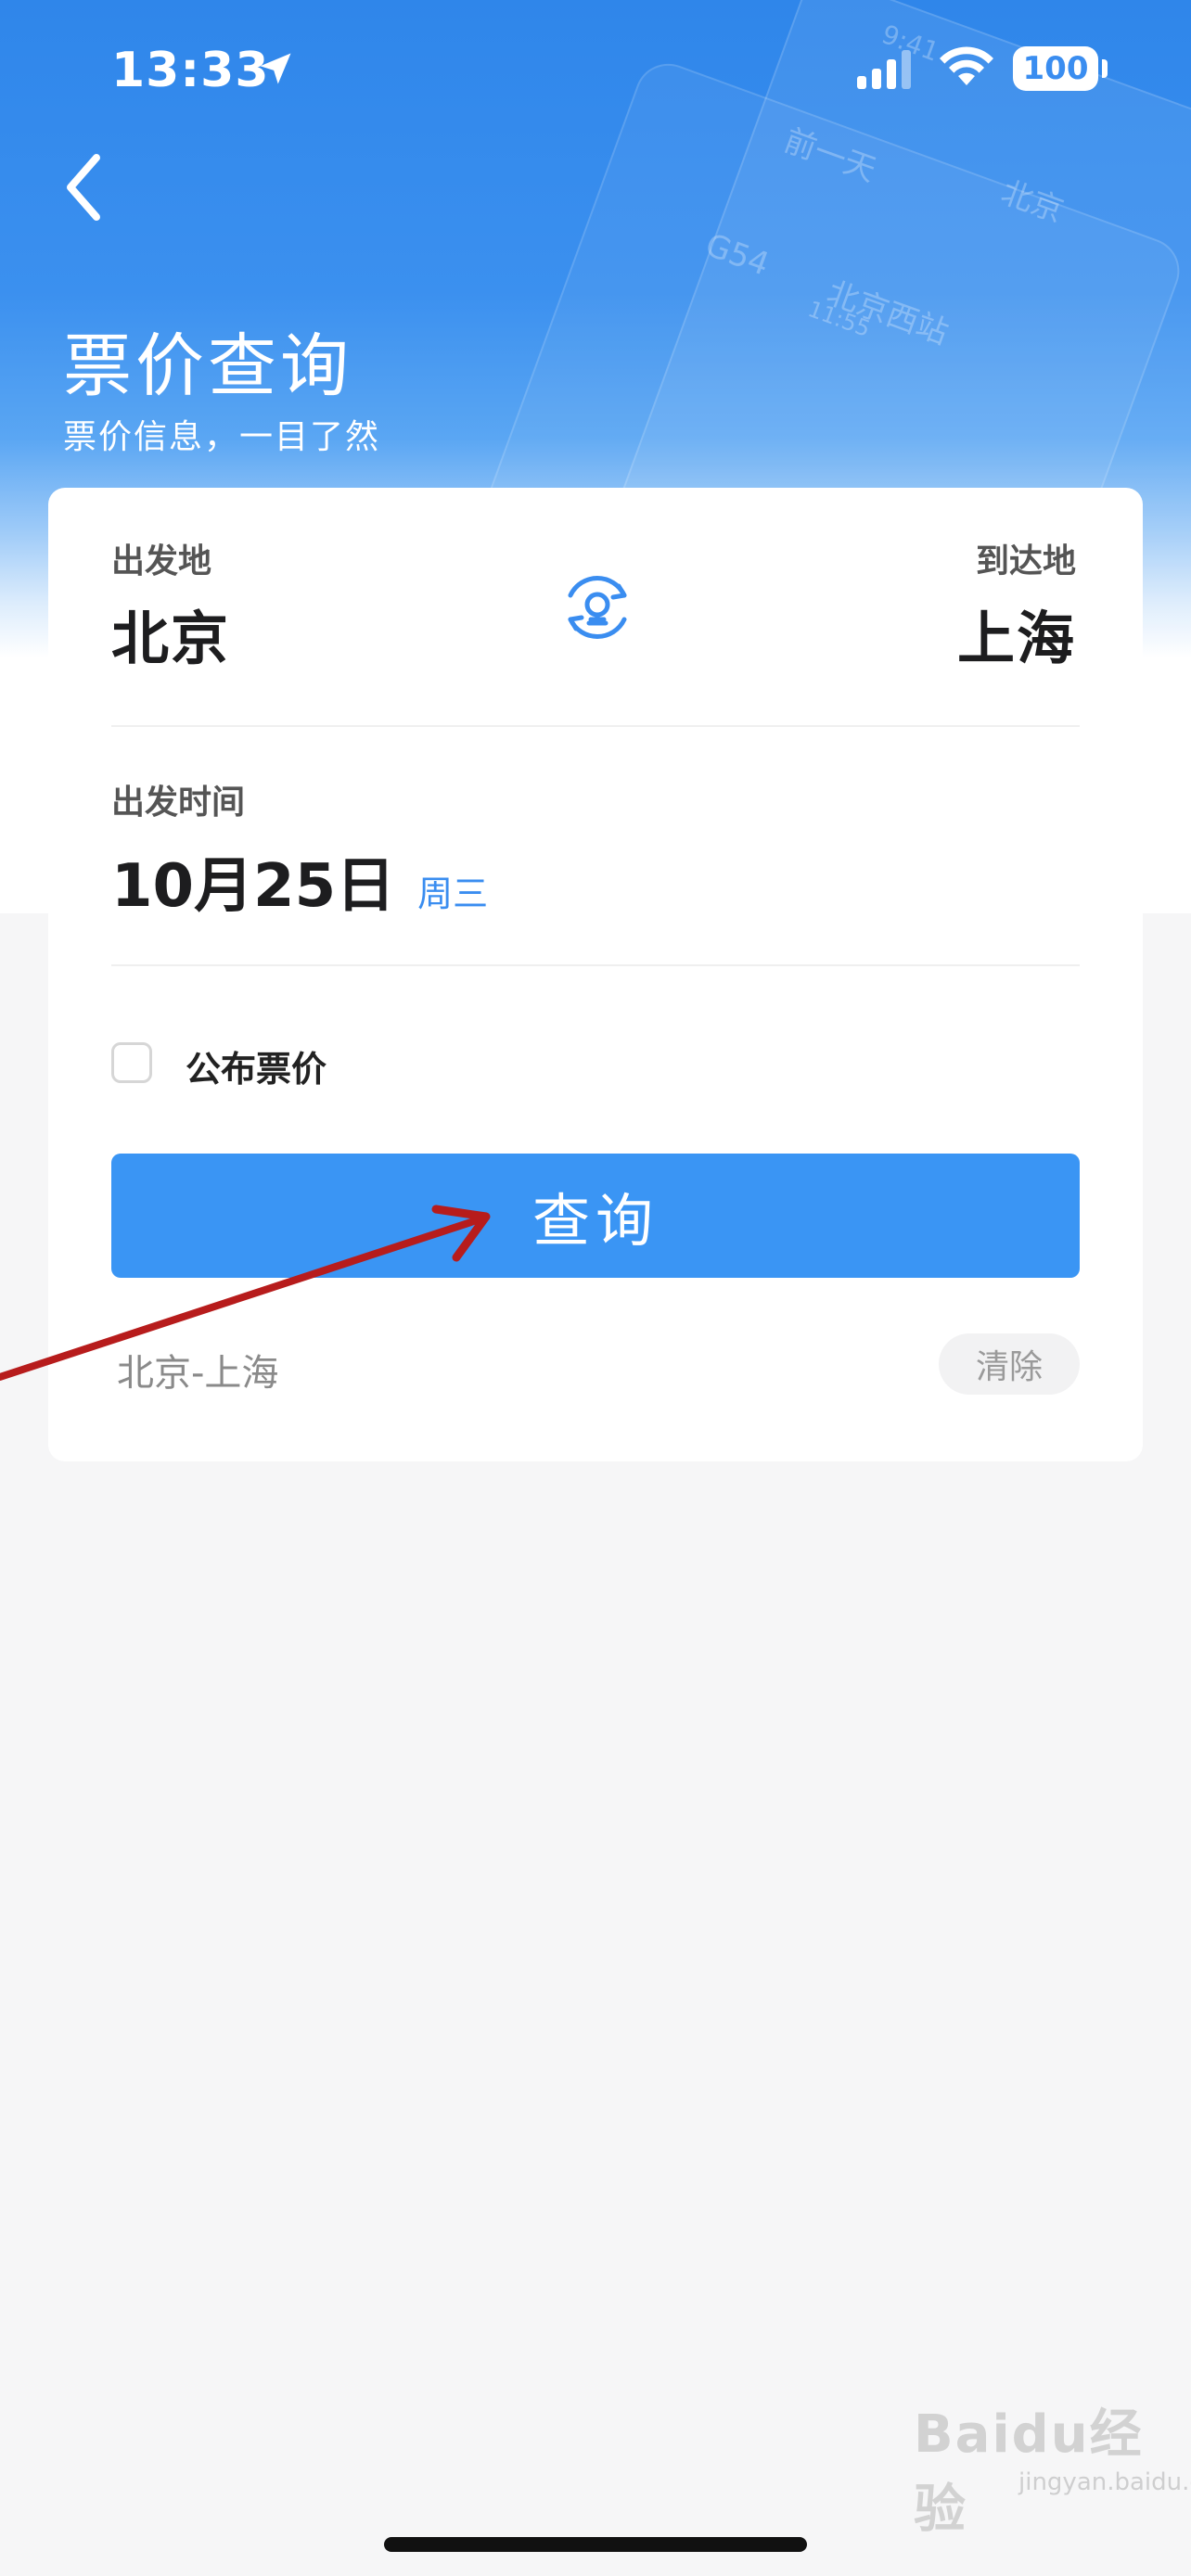  I want to click on history-item: 北京-上海, so click(197, 1370).